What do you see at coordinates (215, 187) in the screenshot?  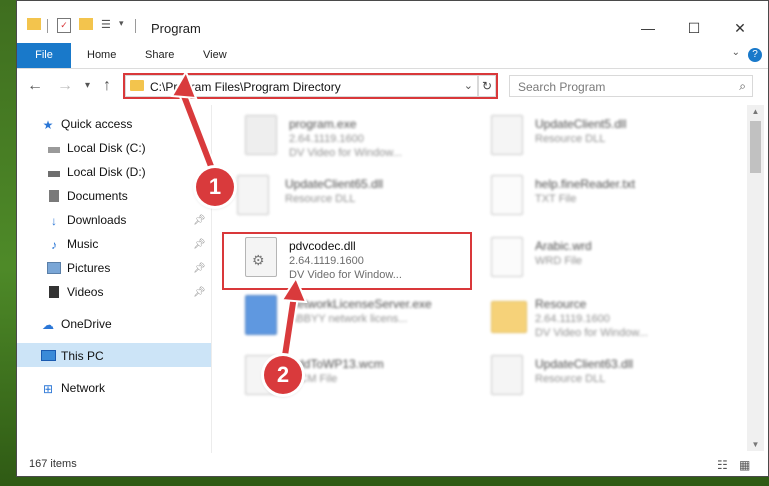 I see `step-badge-1: 1` at bounding box center [215, 187].